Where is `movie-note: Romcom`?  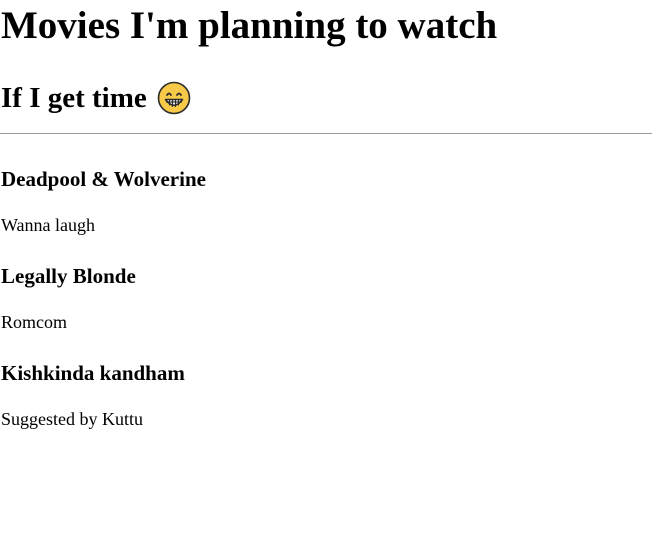
movie-note: Romcom is located at coordinates (34, 322).